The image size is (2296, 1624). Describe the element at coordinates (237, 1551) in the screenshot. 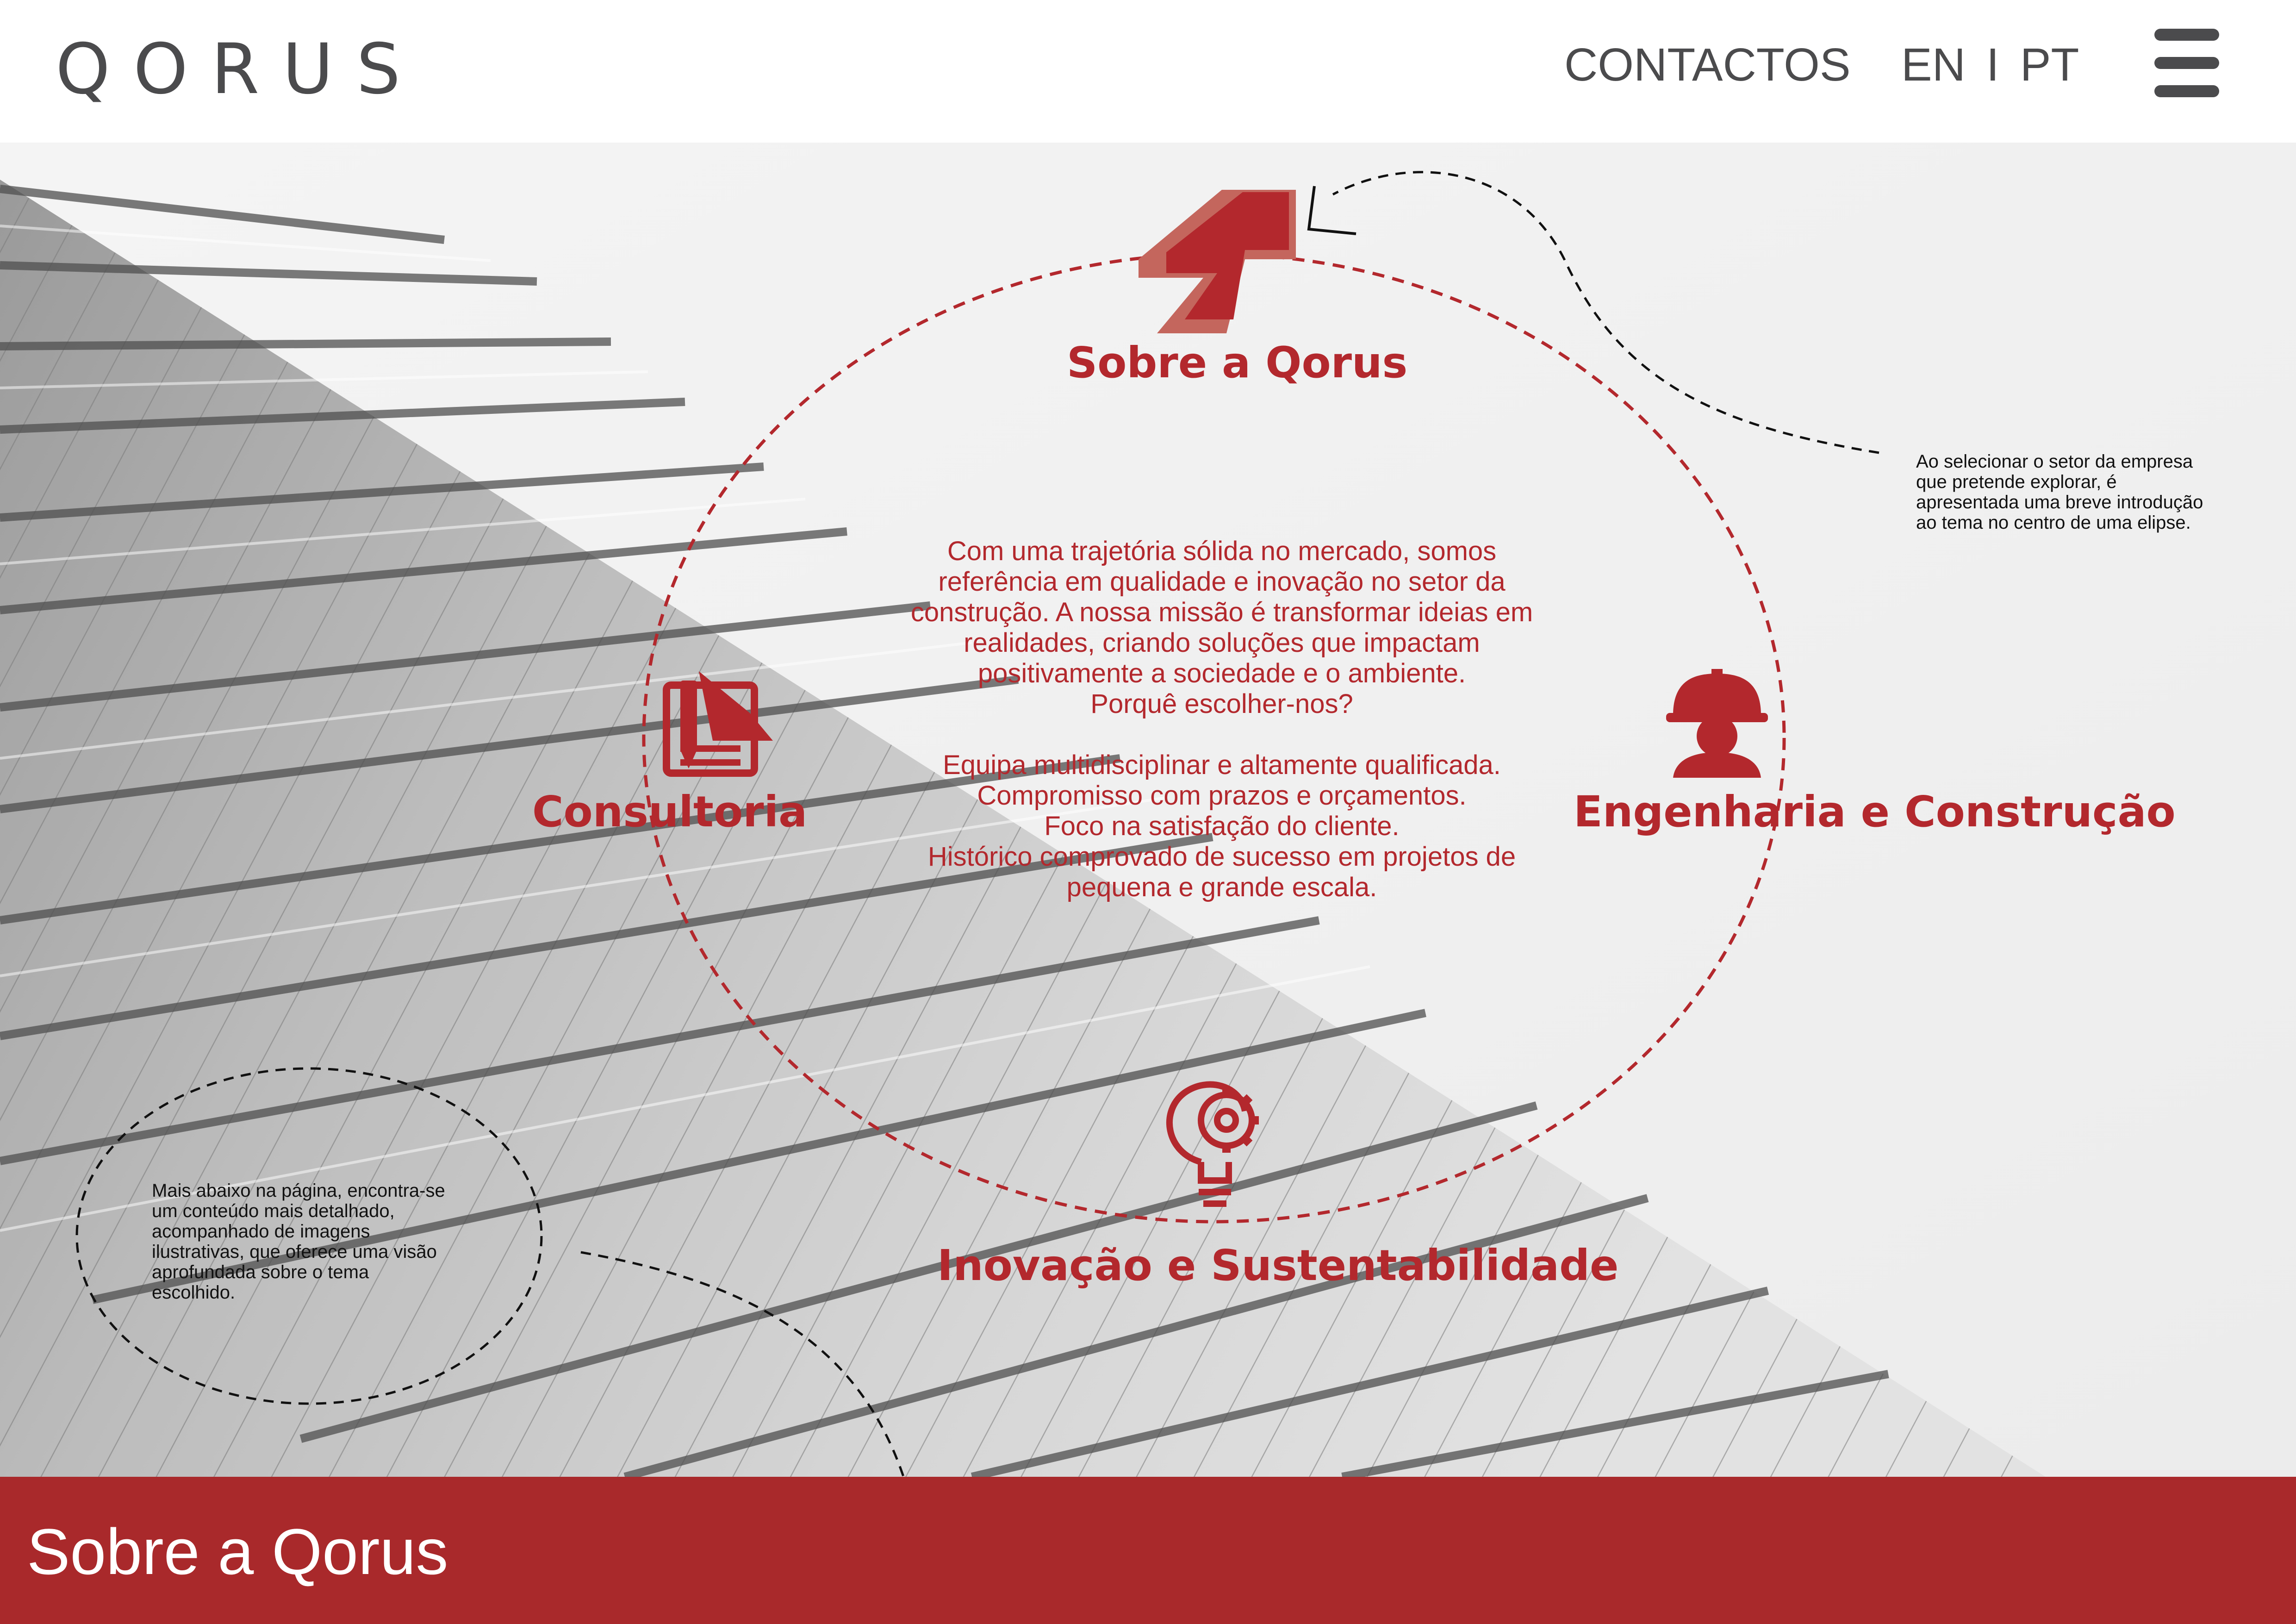

I see `section-title: Sobre a Qorus` at that location.